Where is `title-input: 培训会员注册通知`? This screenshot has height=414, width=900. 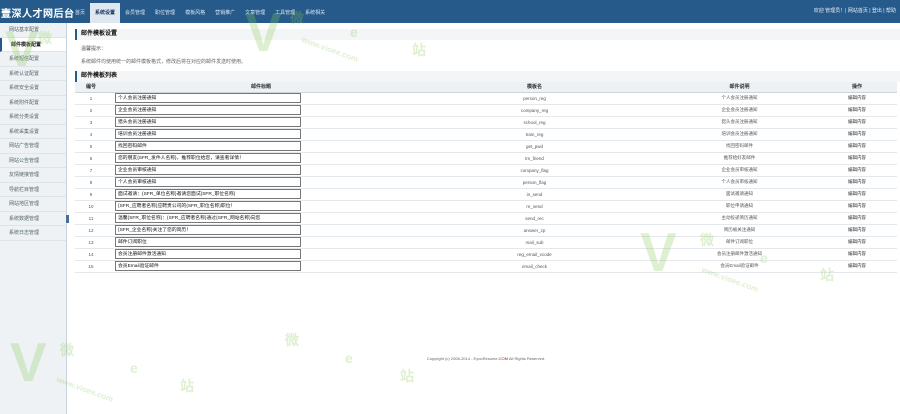
title-input: 培训会员注册通知 is located at coordinates (208, 133).